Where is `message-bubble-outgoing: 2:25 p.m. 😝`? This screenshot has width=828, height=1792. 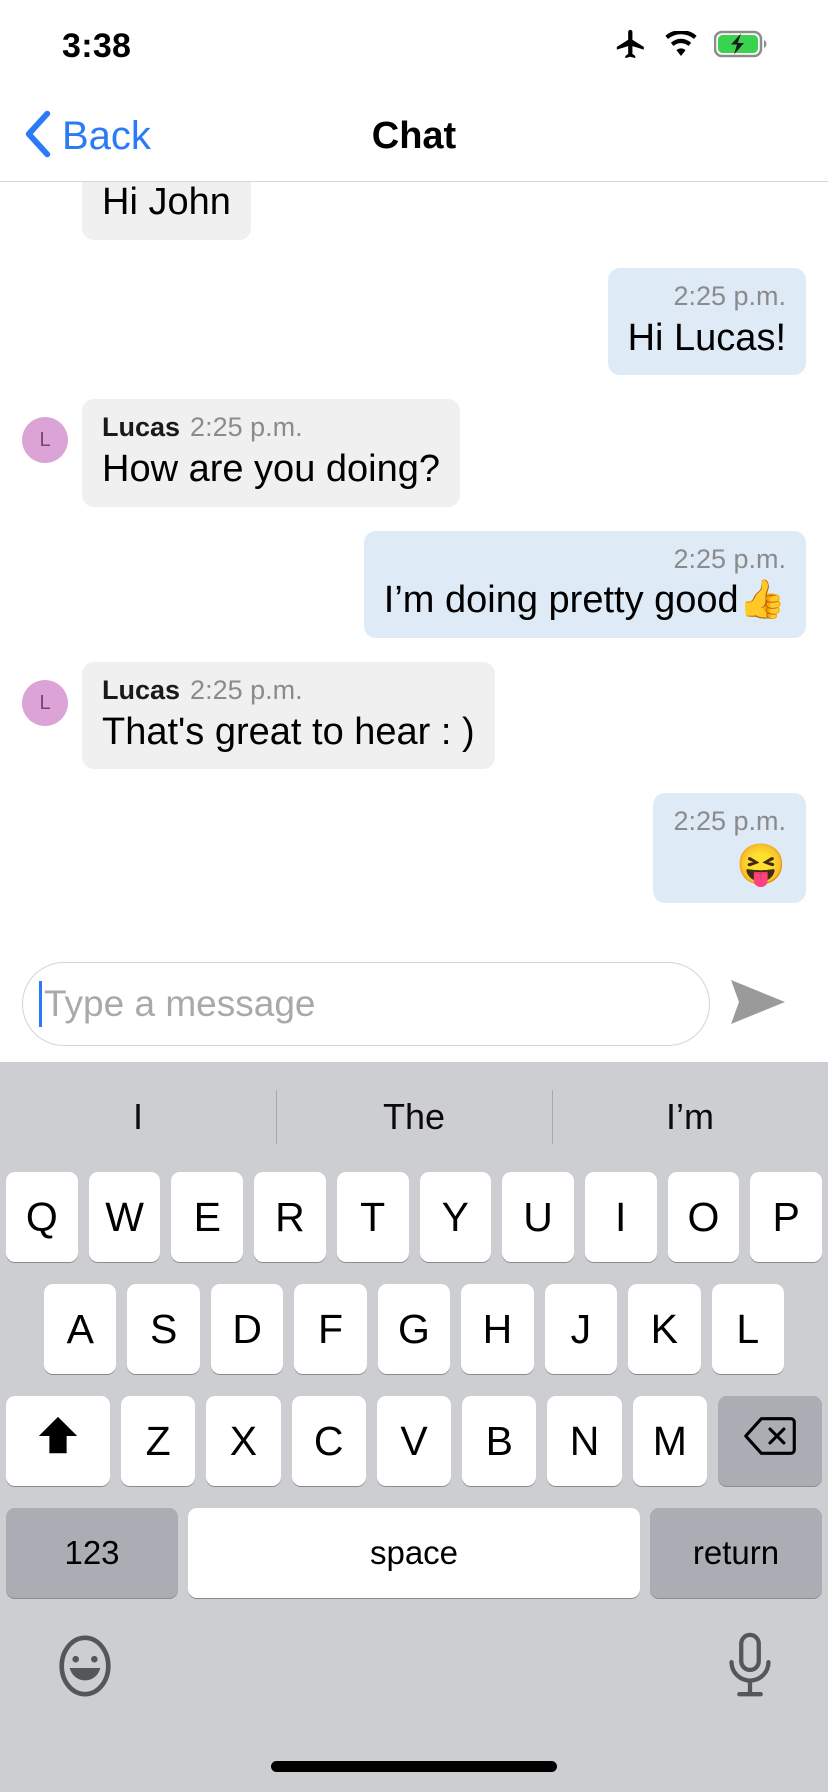 message-bubble-outgoing: 2:25 p.m. 😝 is located at coordinates (729, 848).